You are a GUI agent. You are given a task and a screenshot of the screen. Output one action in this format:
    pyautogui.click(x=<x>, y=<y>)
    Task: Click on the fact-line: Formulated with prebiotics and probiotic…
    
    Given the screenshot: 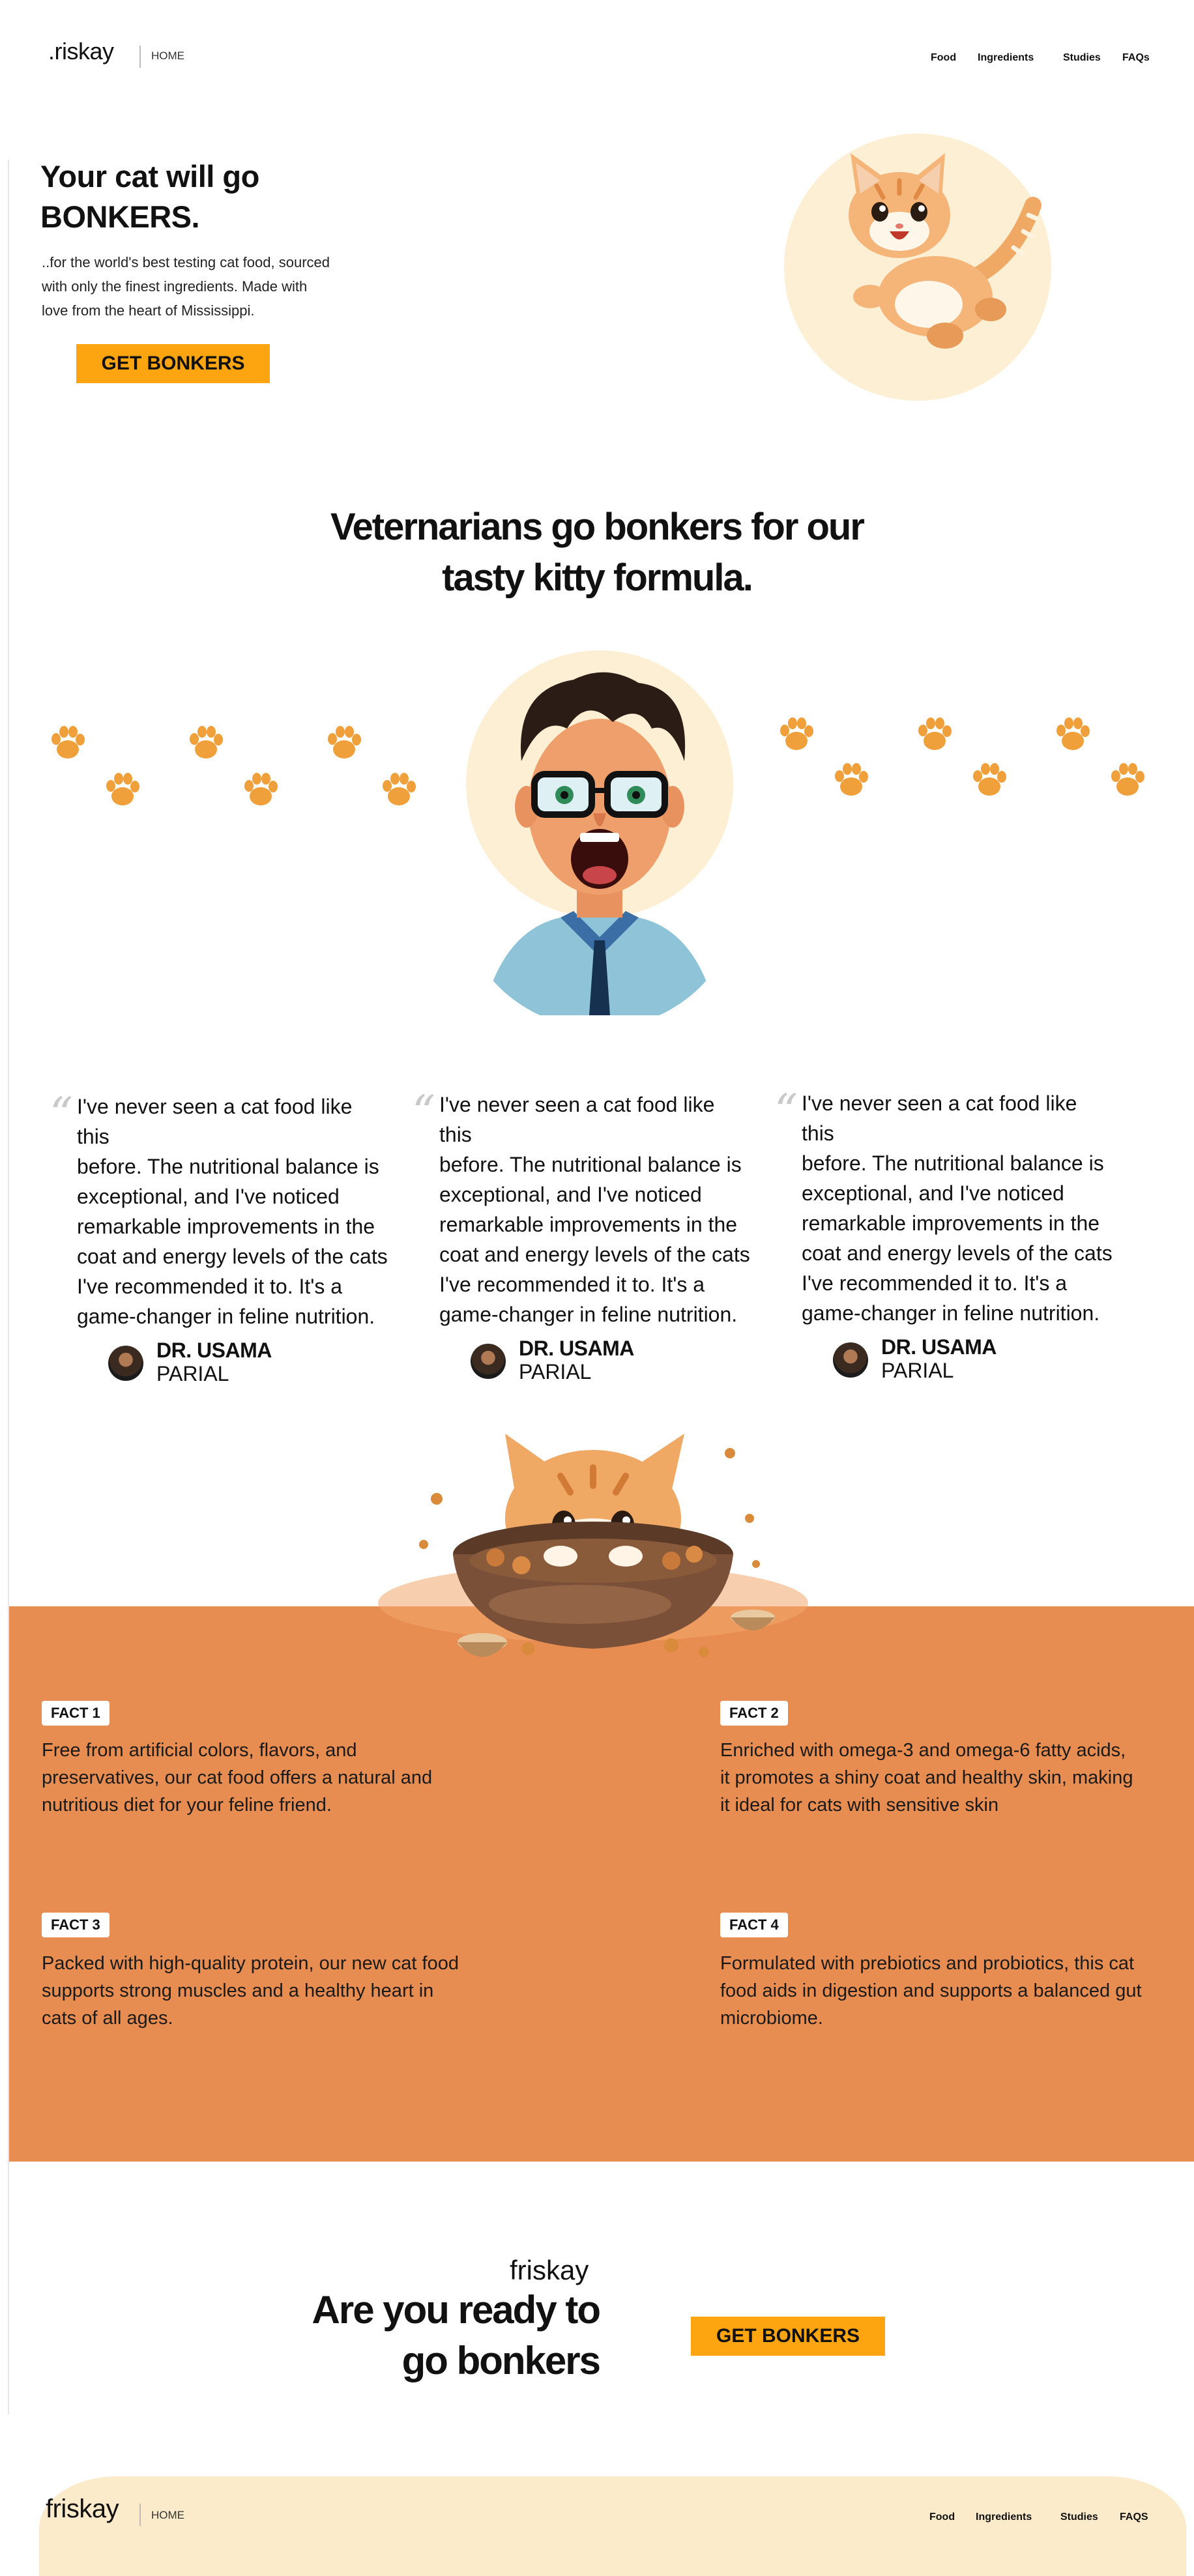 What is the action you would take?
    pyautogui.click(x=927, y=1964)
    